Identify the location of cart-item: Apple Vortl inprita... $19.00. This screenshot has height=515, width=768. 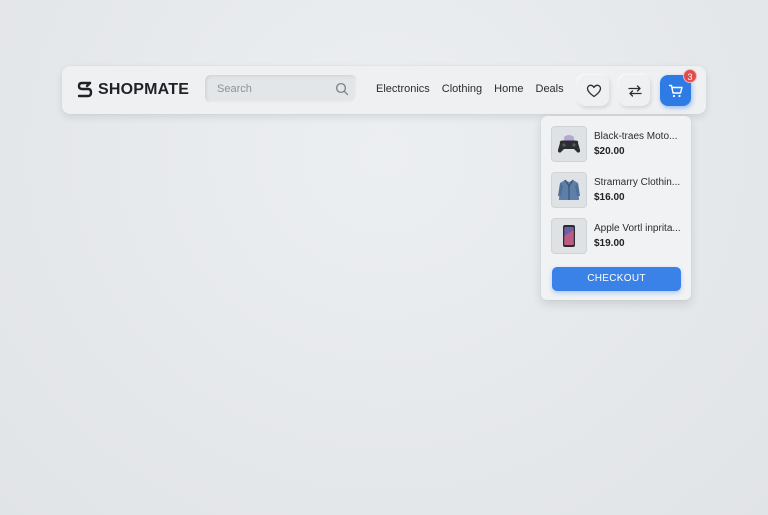
(619, 236).